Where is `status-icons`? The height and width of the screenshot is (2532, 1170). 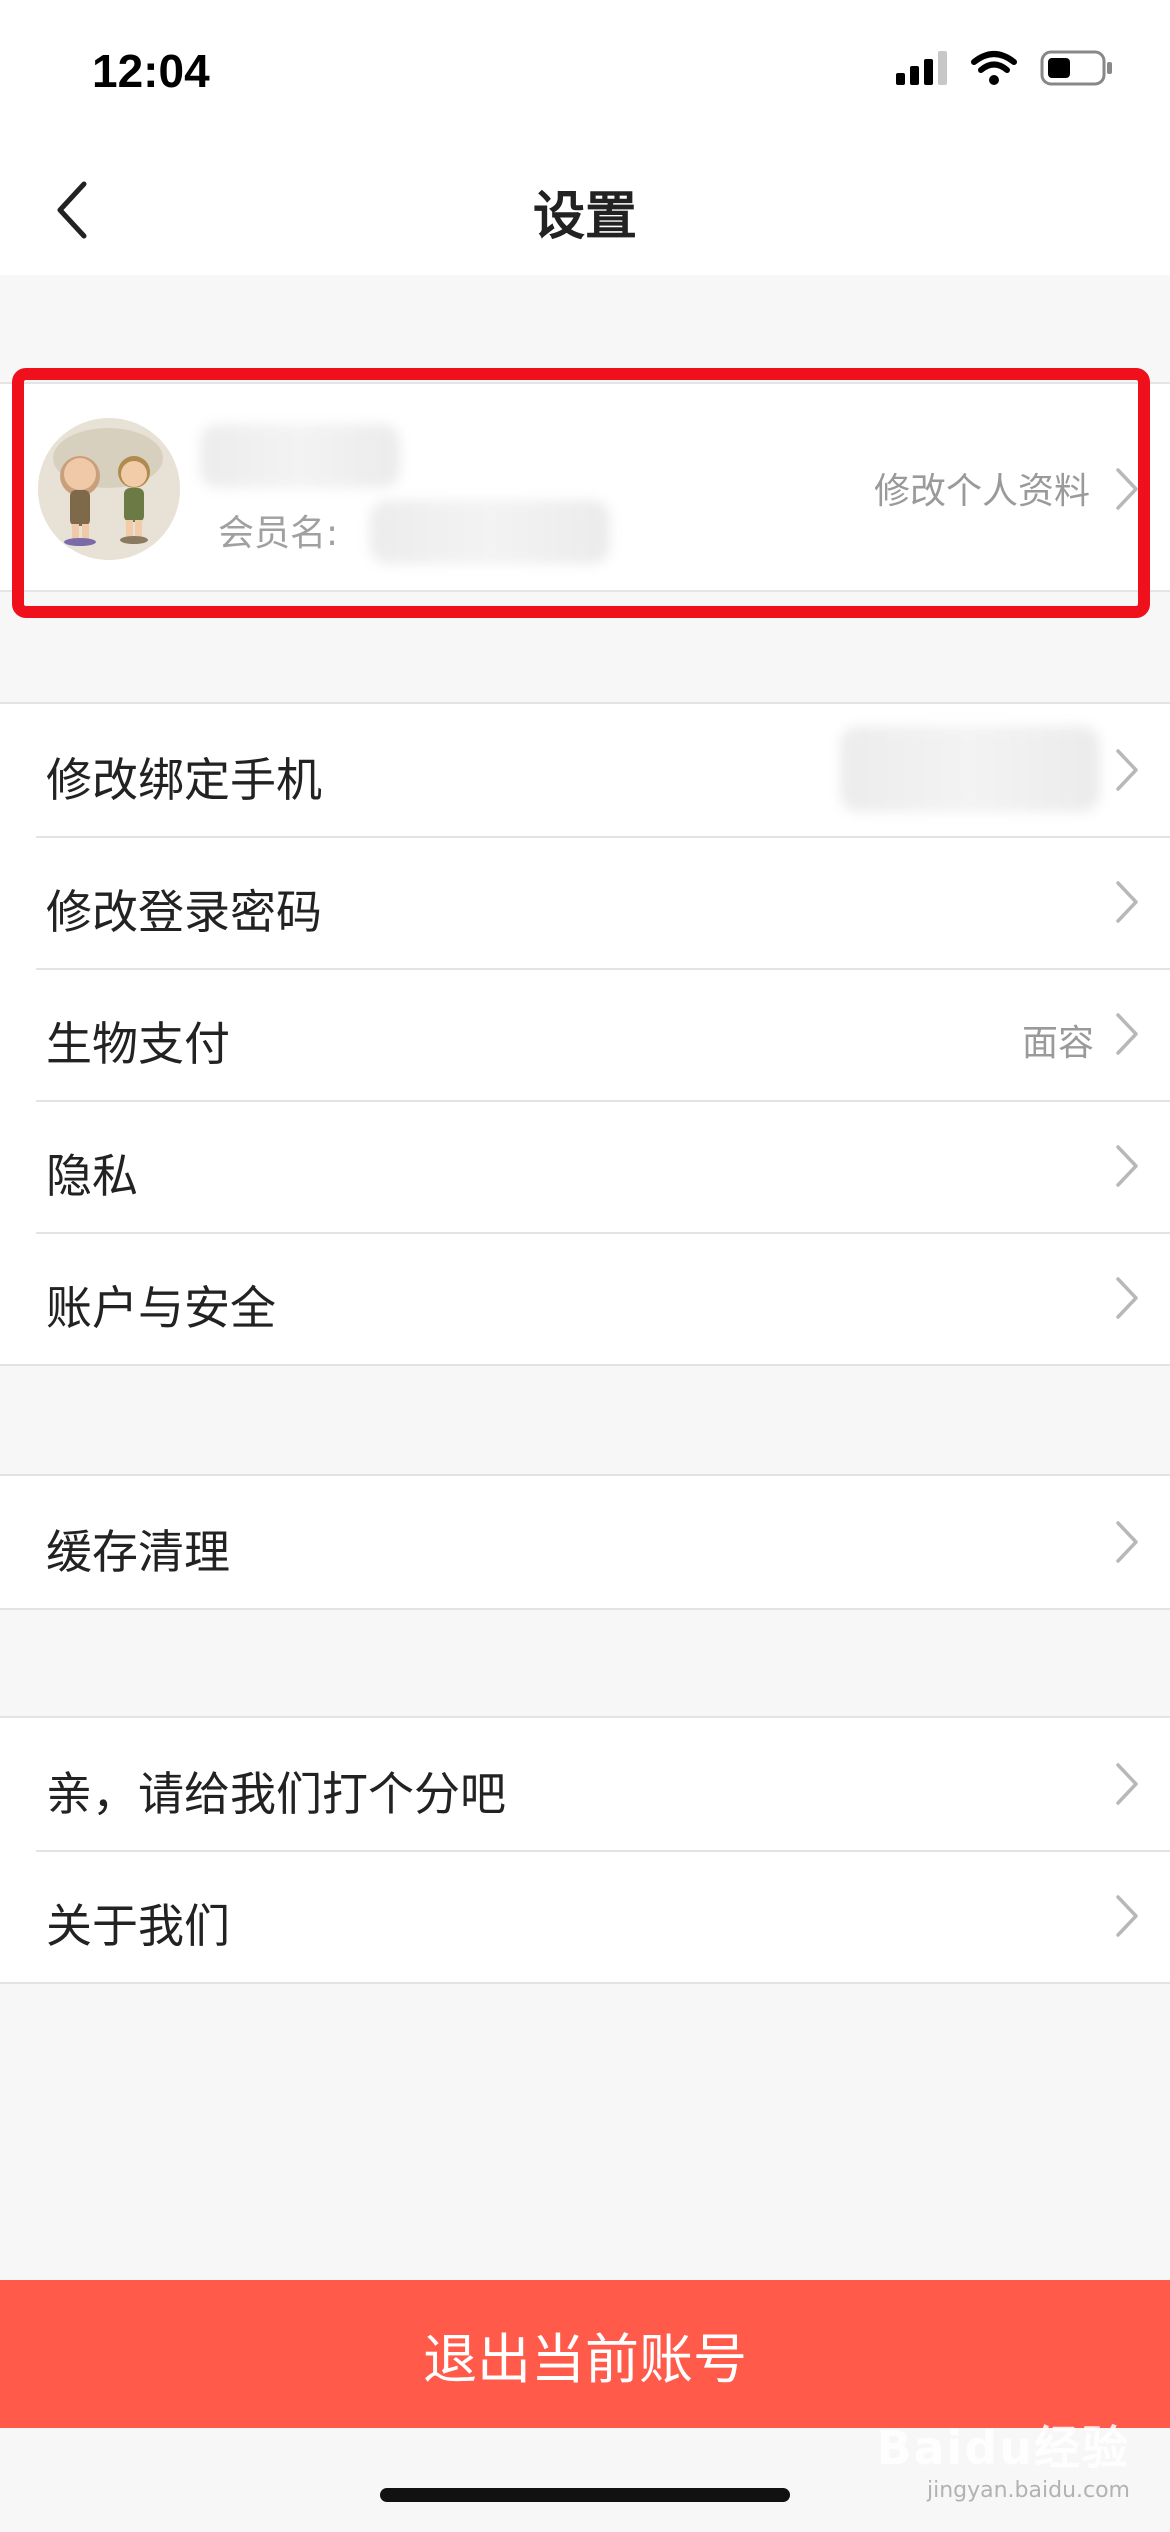 status-icons is located at coordinates (1005, 68).